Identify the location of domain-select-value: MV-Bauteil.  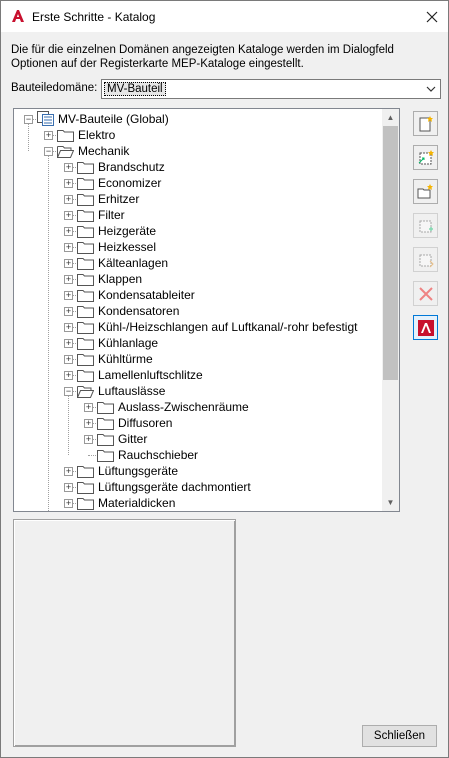
(135, 89).